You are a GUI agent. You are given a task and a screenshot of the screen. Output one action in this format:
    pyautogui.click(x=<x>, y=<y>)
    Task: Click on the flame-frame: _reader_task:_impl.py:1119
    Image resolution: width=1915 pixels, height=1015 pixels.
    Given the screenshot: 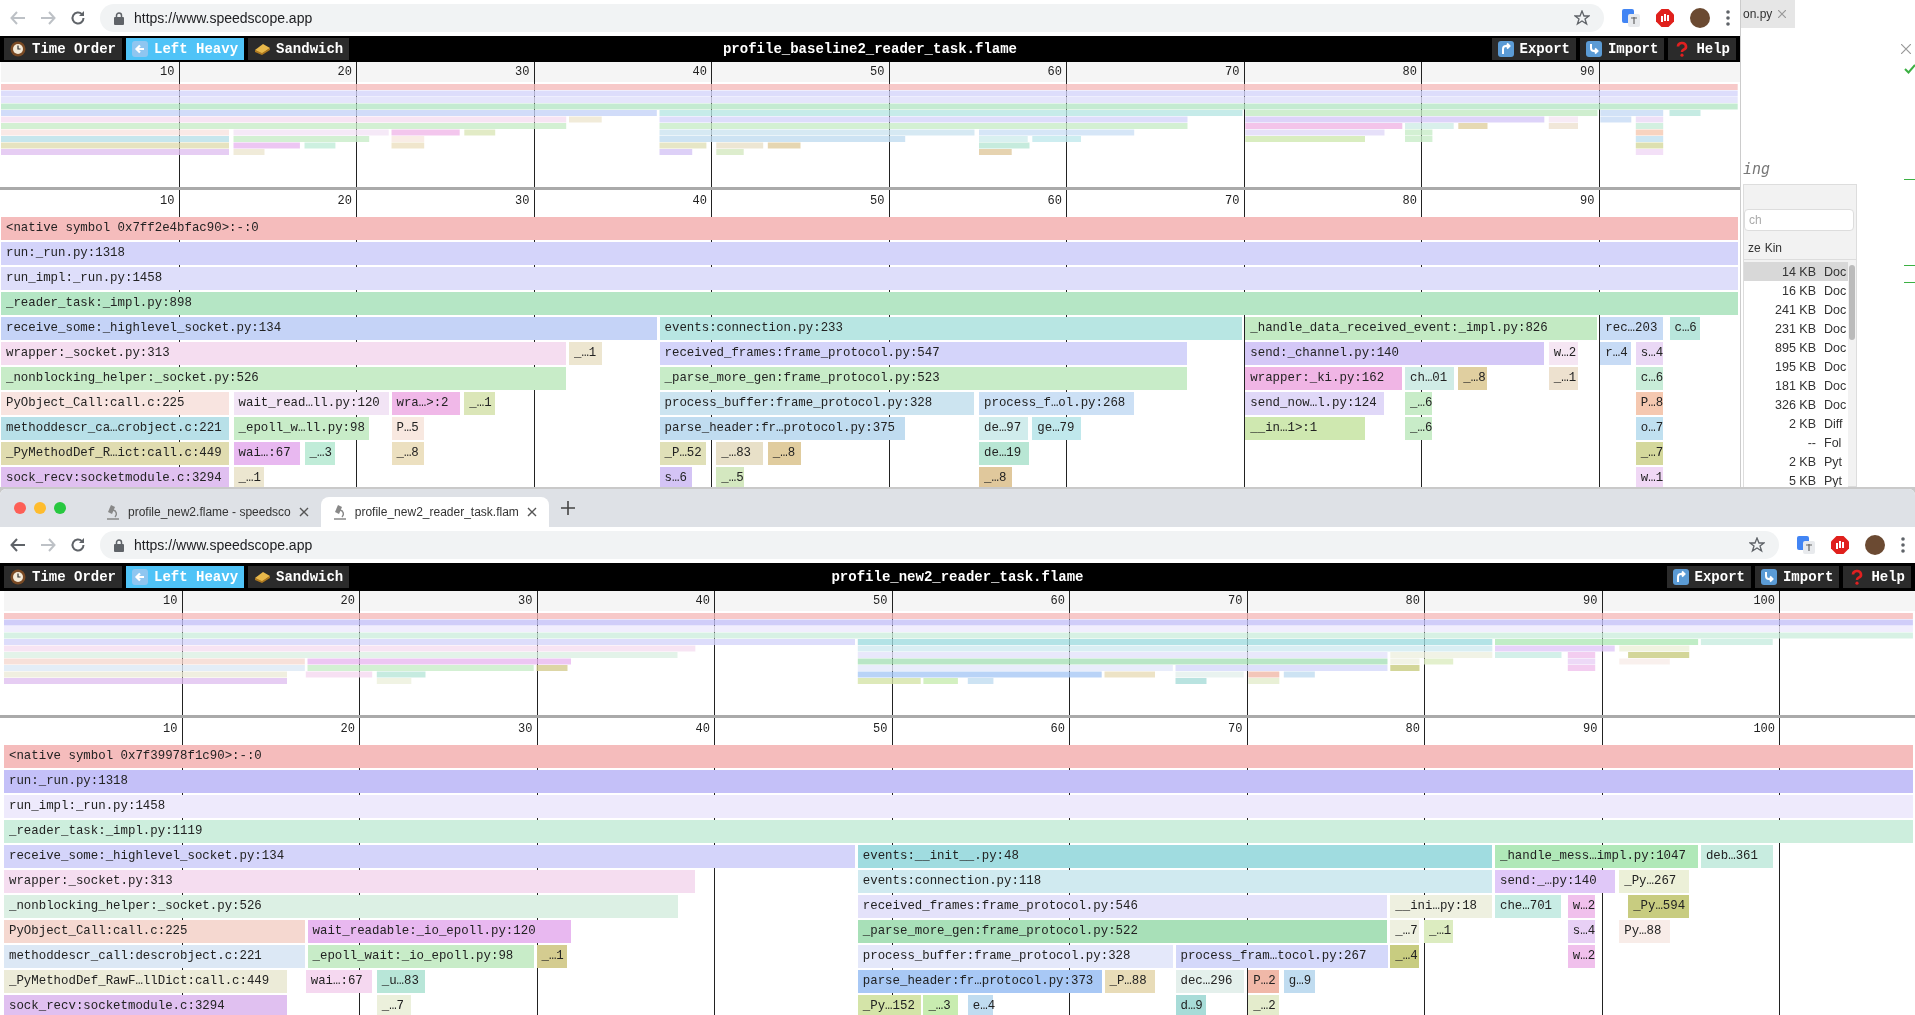 What is the action you would take?
    pyautogui.click(x=958, y=831)
    